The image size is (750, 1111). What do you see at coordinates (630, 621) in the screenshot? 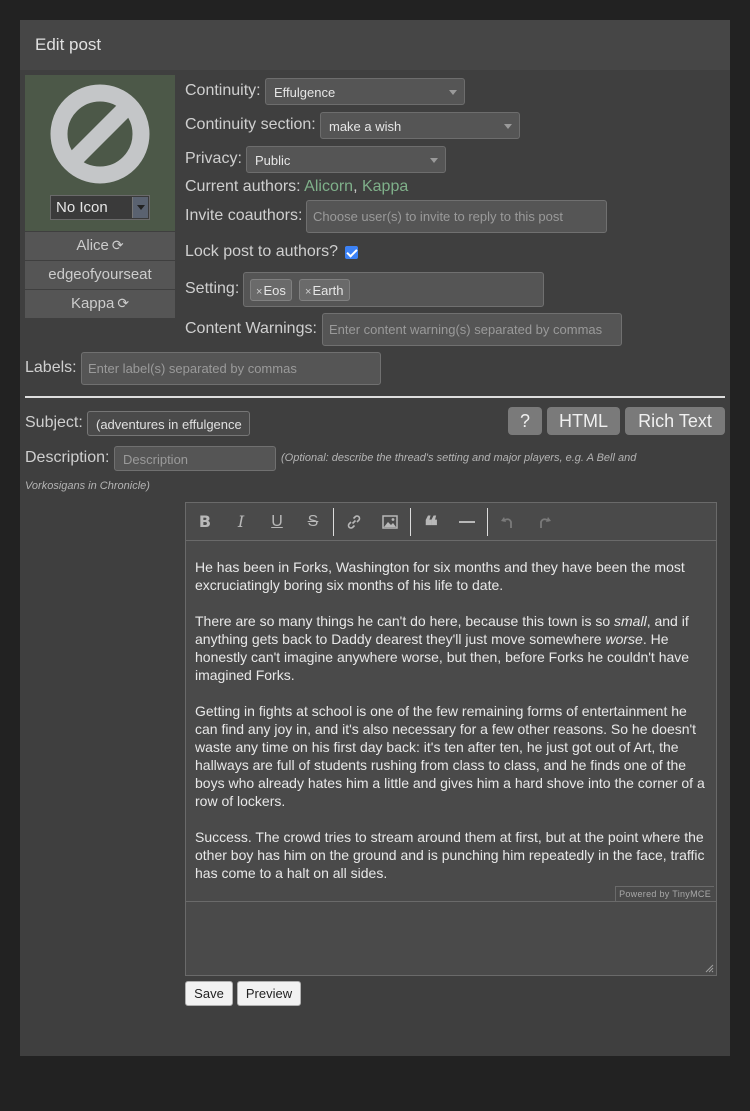
I see `emphasis: small` at bounding box center [630, 621].